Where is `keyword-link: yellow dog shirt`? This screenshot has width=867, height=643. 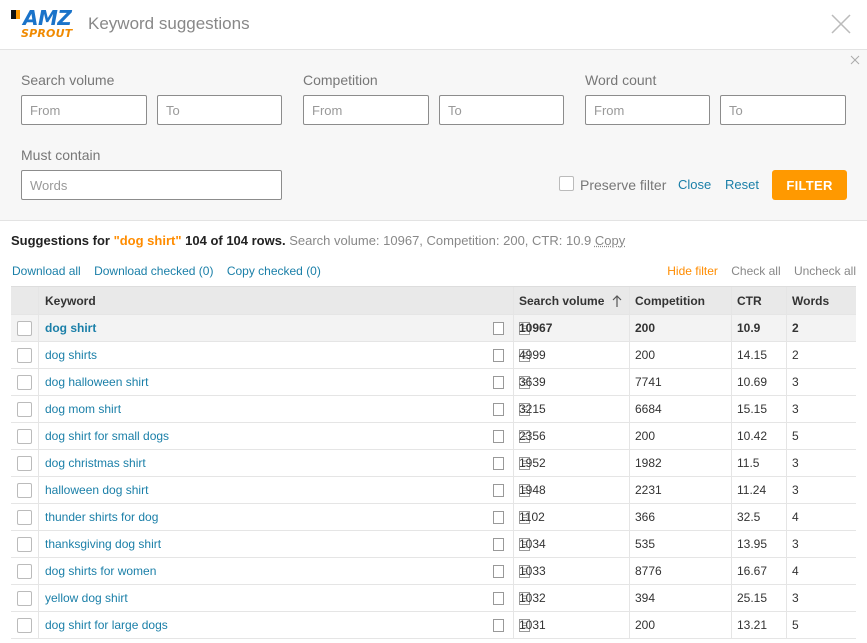
keyword-link: yellow dog shirt is located at coordinates (86, 598).